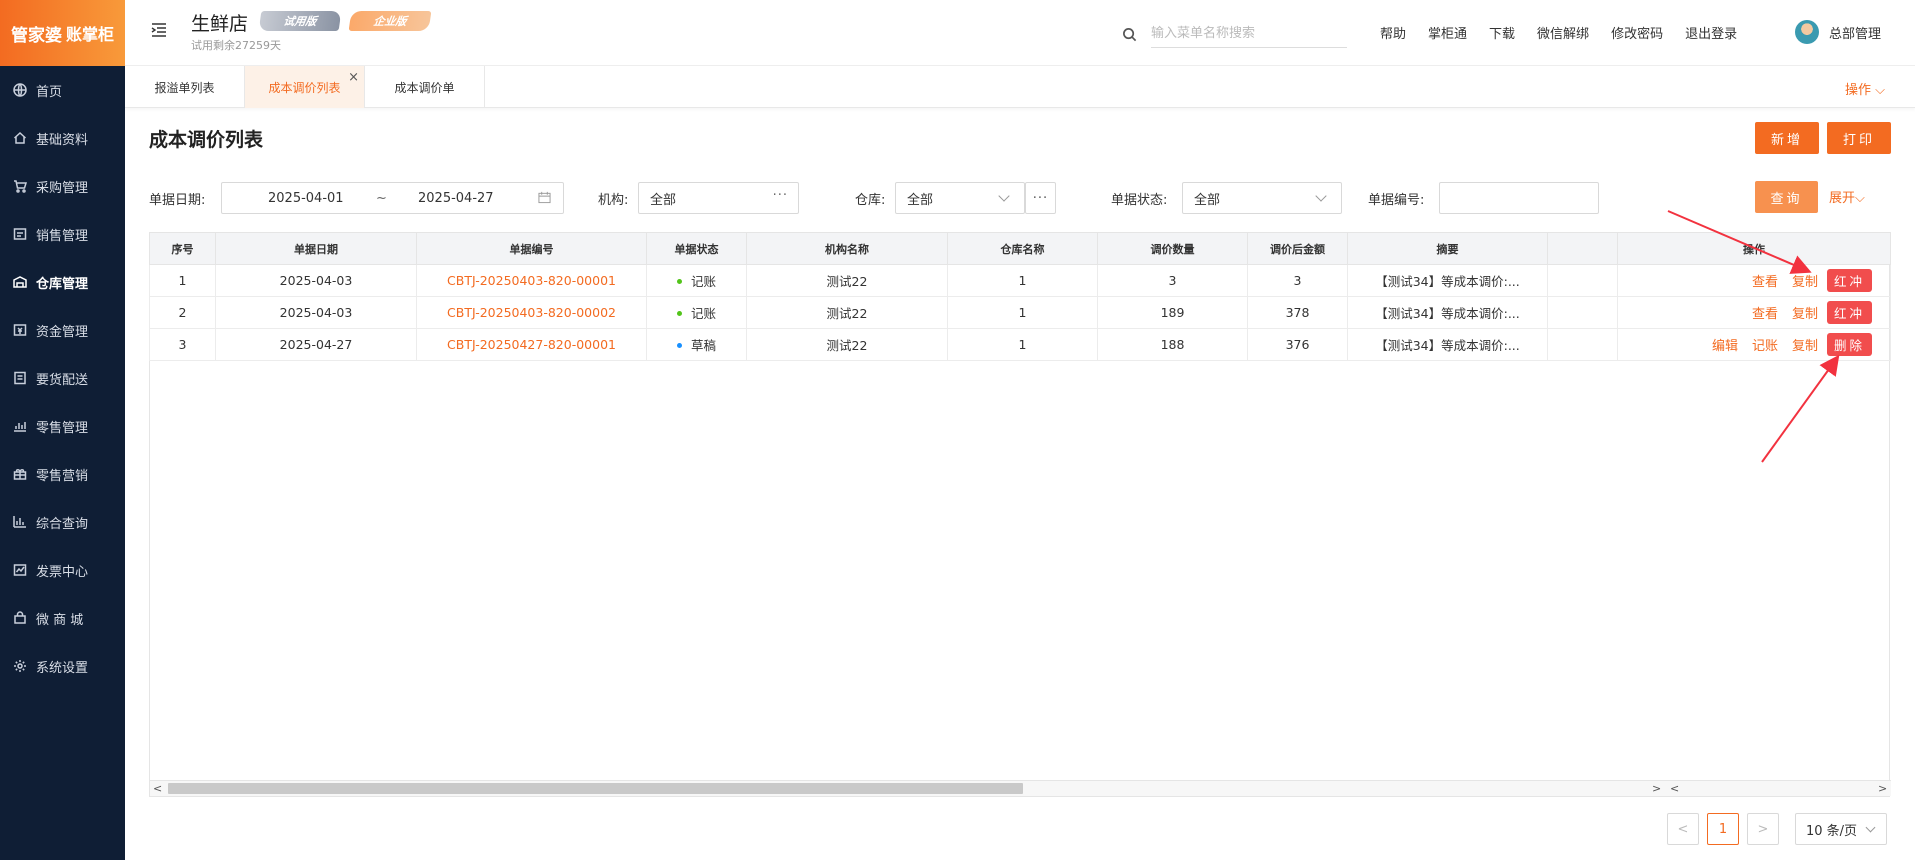 The width and height of the screenshot is (1915, 860). What do you see at coordinates (62, 138) in the screenshot?
I see `sidebar-item-1: 基础资料` at bounding box center [62, 138].